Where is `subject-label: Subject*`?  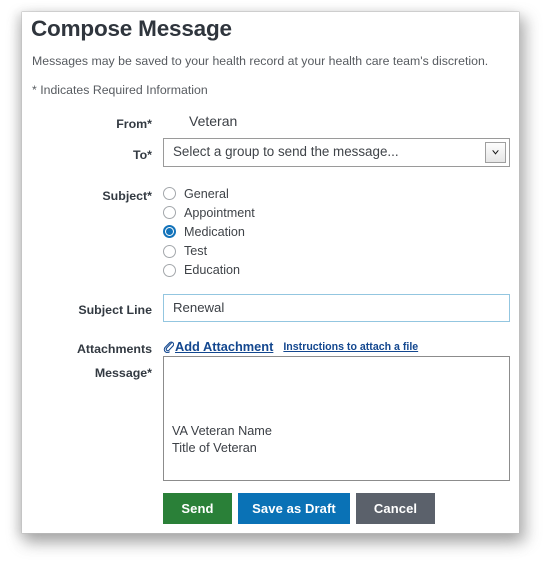
subject-label: Subject* is located at coordinates (127, 196).